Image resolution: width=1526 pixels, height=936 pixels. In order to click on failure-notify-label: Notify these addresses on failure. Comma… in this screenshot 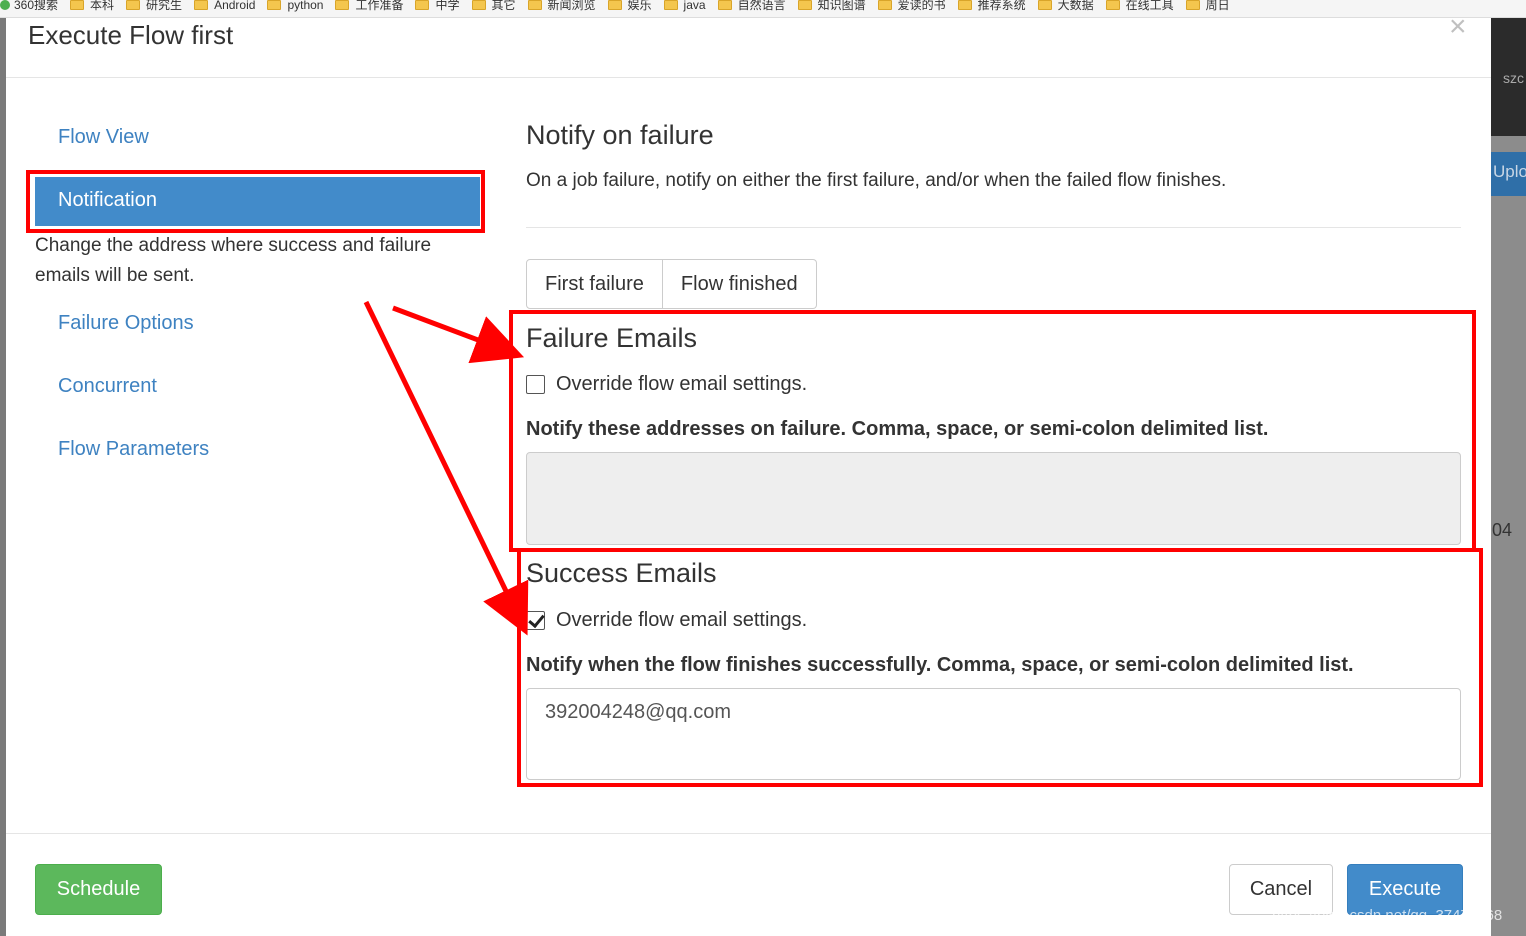, I will do `click(897, 429)`.